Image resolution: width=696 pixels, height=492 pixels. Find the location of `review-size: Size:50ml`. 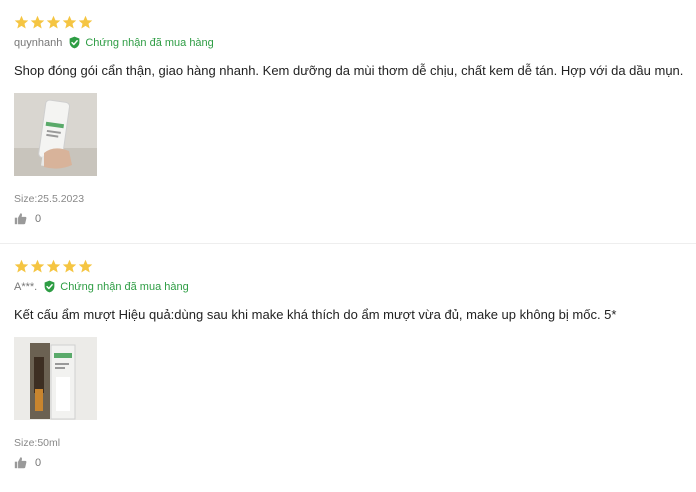

review-size: Size:50ml is located at coordinates (37, 443).